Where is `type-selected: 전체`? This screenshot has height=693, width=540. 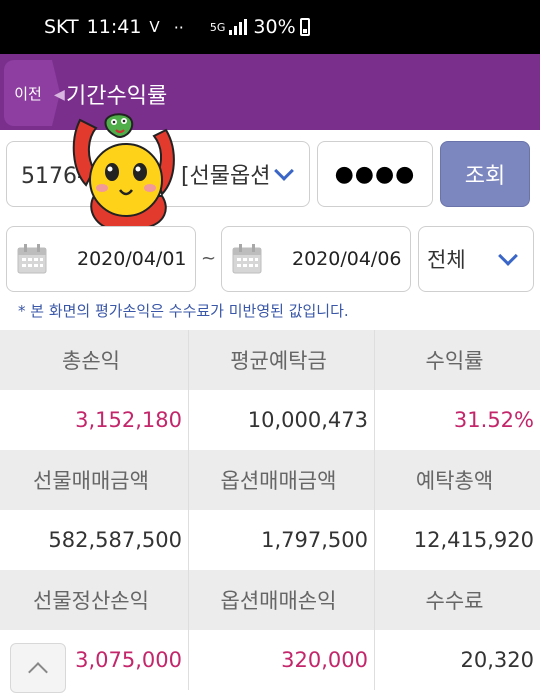 type-selected: 전체 is located at coordinates (446, 260).